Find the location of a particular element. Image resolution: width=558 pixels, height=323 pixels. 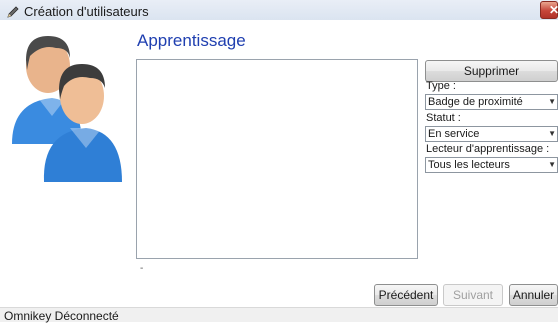

status-value: En service is located at coordinates (454, 134).